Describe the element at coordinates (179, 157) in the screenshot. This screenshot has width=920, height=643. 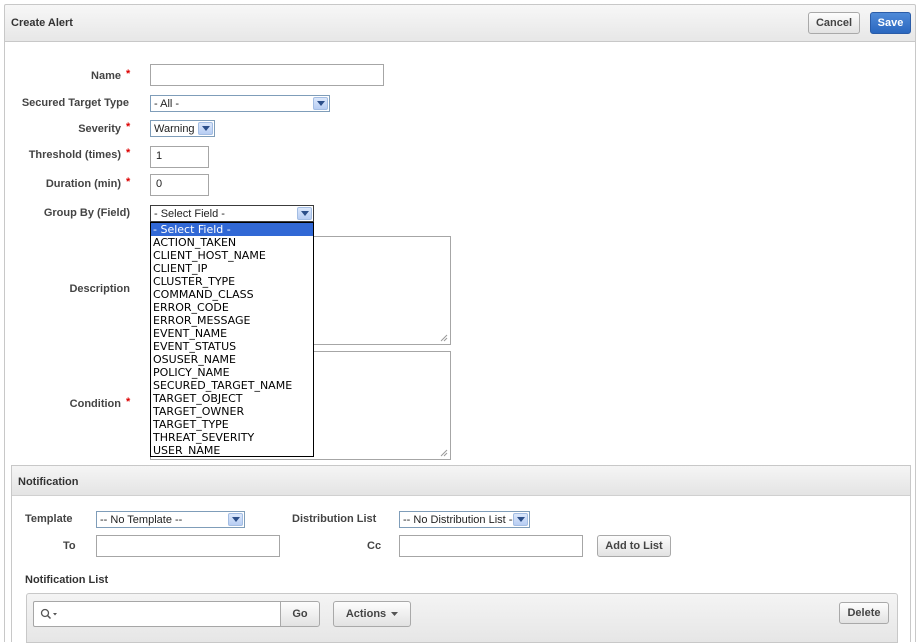
I see `threshold-input: 1` at that location.